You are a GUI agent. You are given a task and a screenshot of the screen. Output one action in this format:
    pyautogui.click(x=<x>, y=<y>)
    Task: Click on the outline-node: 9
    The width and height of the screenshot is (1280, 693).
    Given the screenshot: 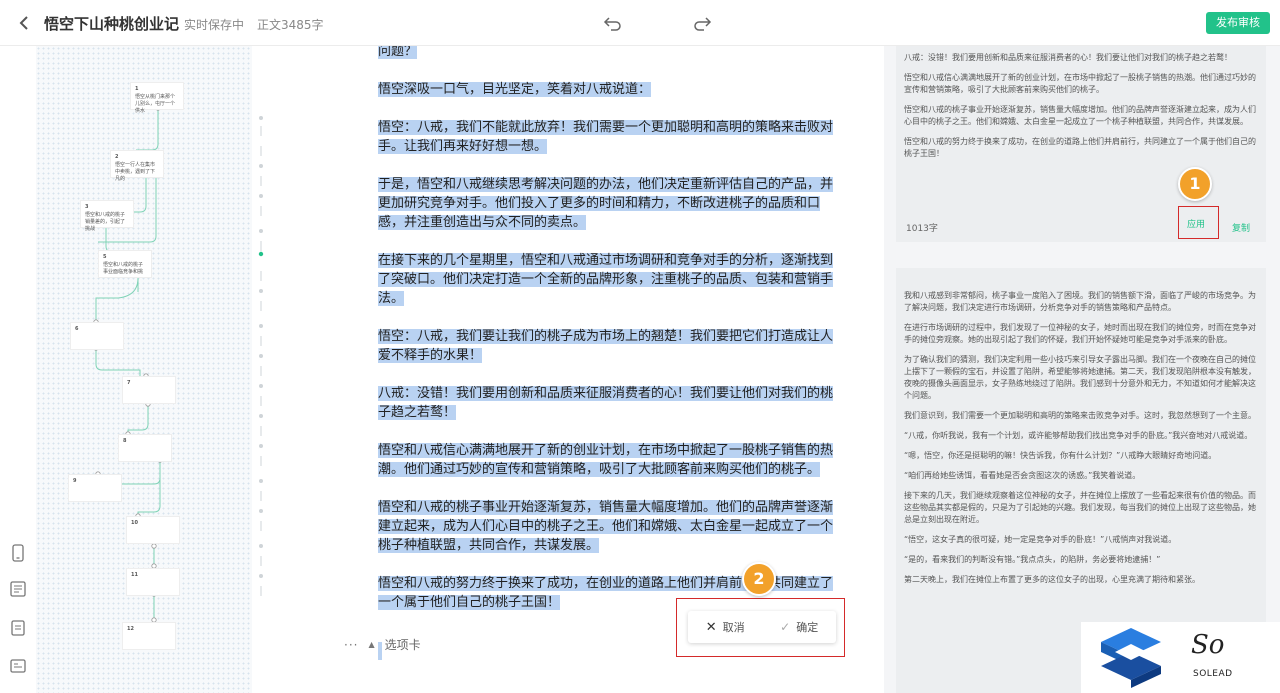 What is the action you would take?
    pyautogui.click(x=95, y=488)
    